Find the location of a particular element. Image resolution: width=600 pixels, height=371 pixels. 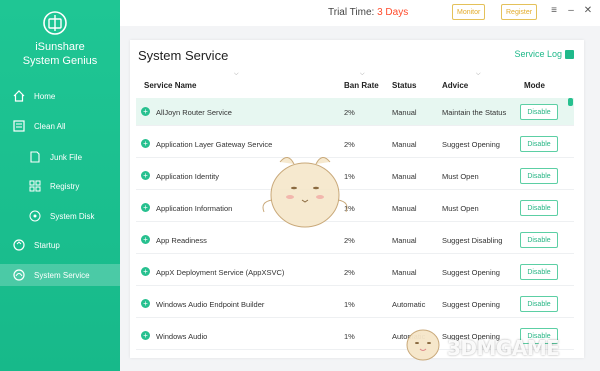

service-log-link: Service Log is located at coordinates (544, 54).